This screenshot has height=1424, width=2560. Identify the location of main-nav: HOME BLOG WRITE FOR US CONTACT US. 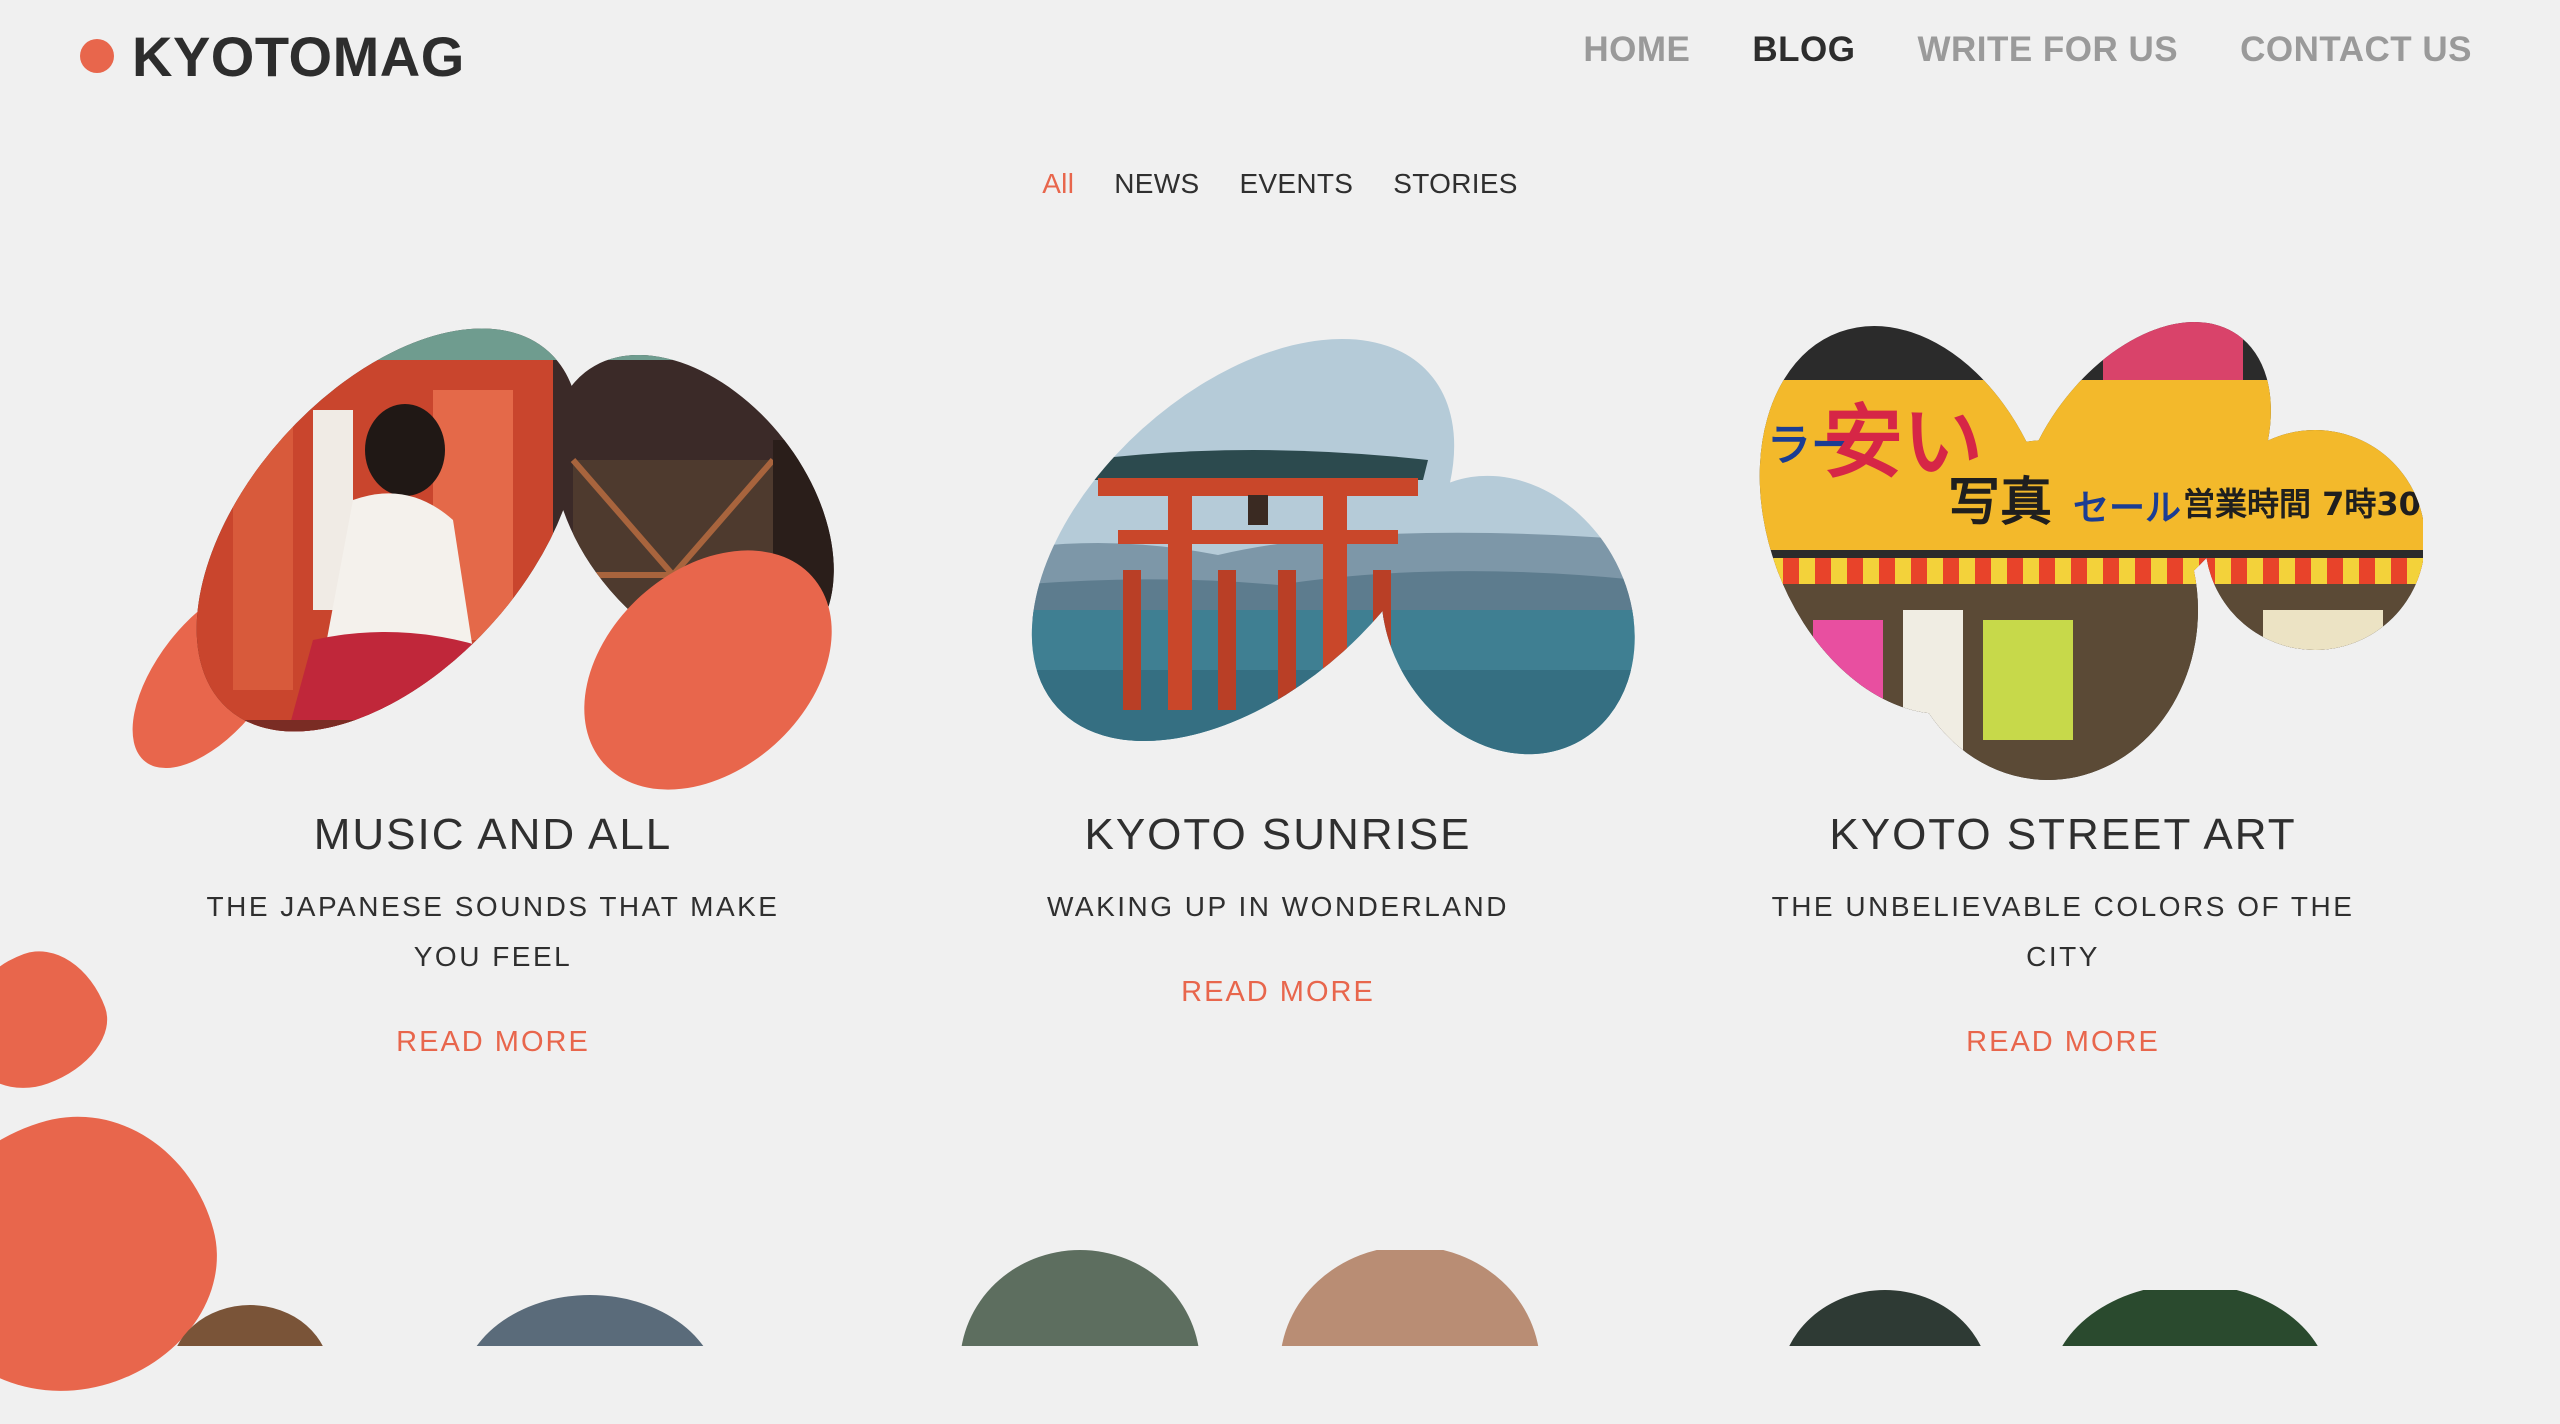
(2027, 50).